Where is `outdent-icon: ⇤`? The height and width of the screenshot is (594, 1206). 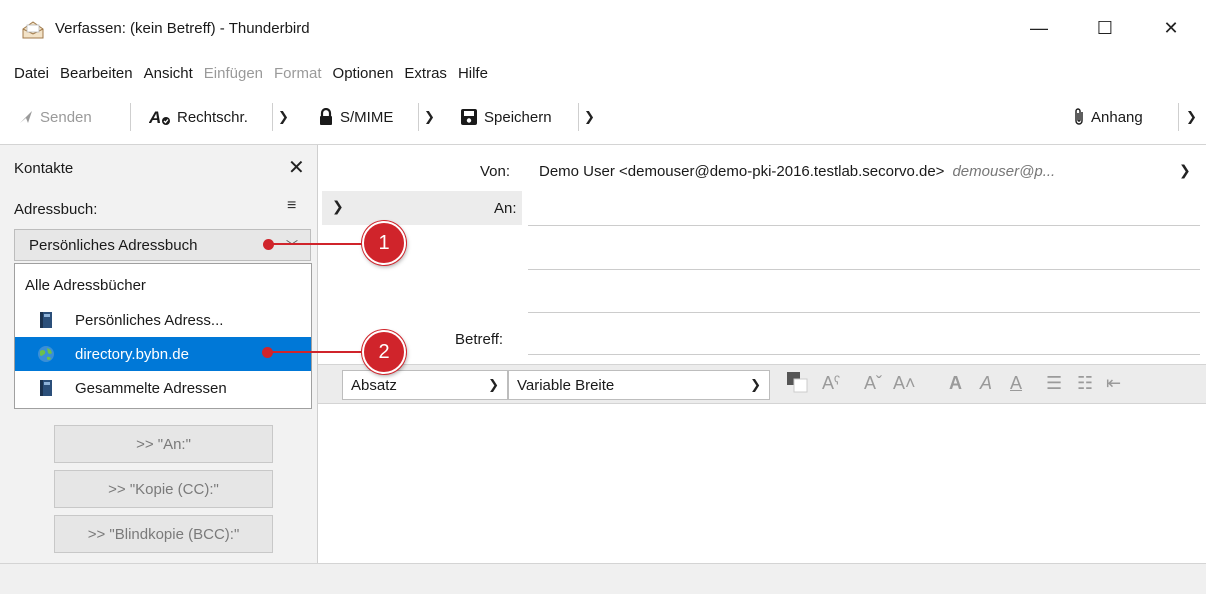
outdent-icon: ⇤ is located at coordinates (1113, 383).